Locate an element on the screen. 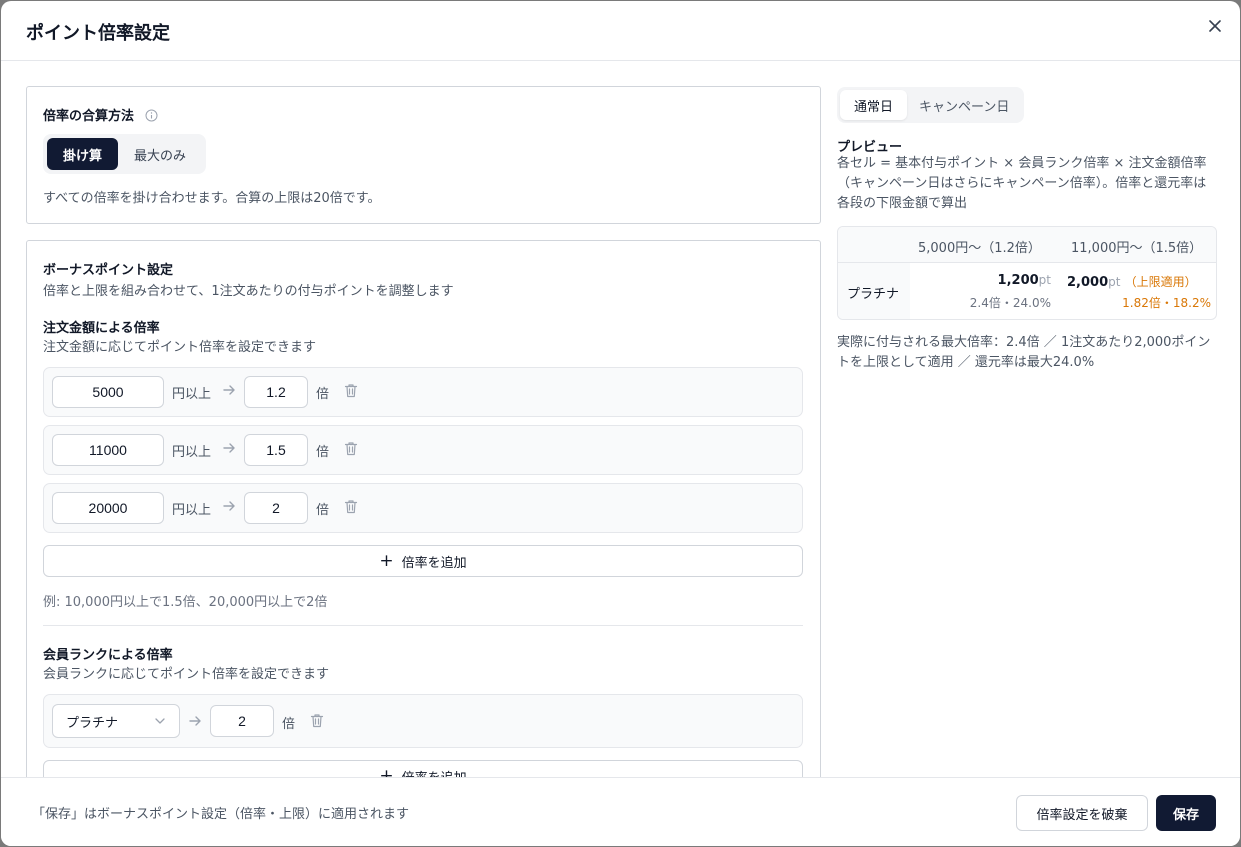  order-tier-row: 5000 円以上 1.2 倍 is located at coordinates (423, 392).